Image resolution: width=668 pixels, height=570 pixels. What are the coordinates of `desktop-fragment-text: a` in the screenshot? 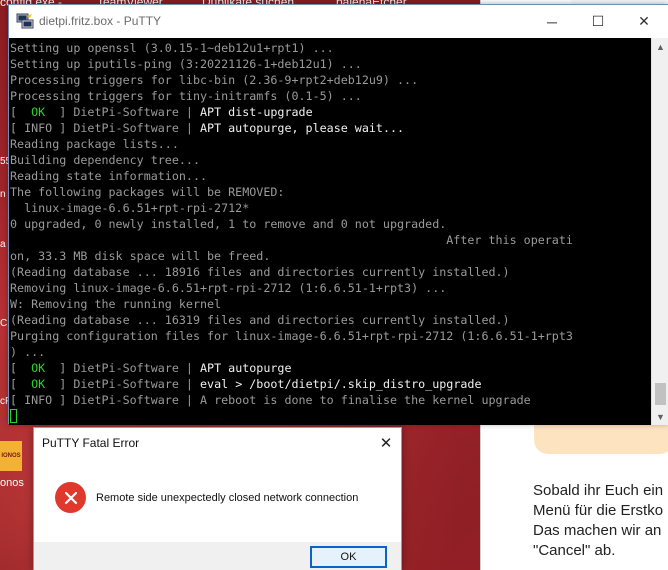 It's located at (3, 244).